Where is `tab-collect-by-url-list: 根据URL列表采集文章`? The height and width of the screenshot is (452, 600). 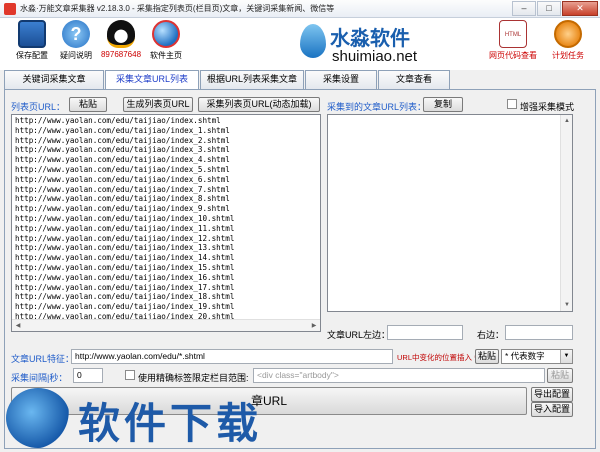
tab-collect-by-url-list: 根据URL列表采集文章 is located at coordinates (252, 79).